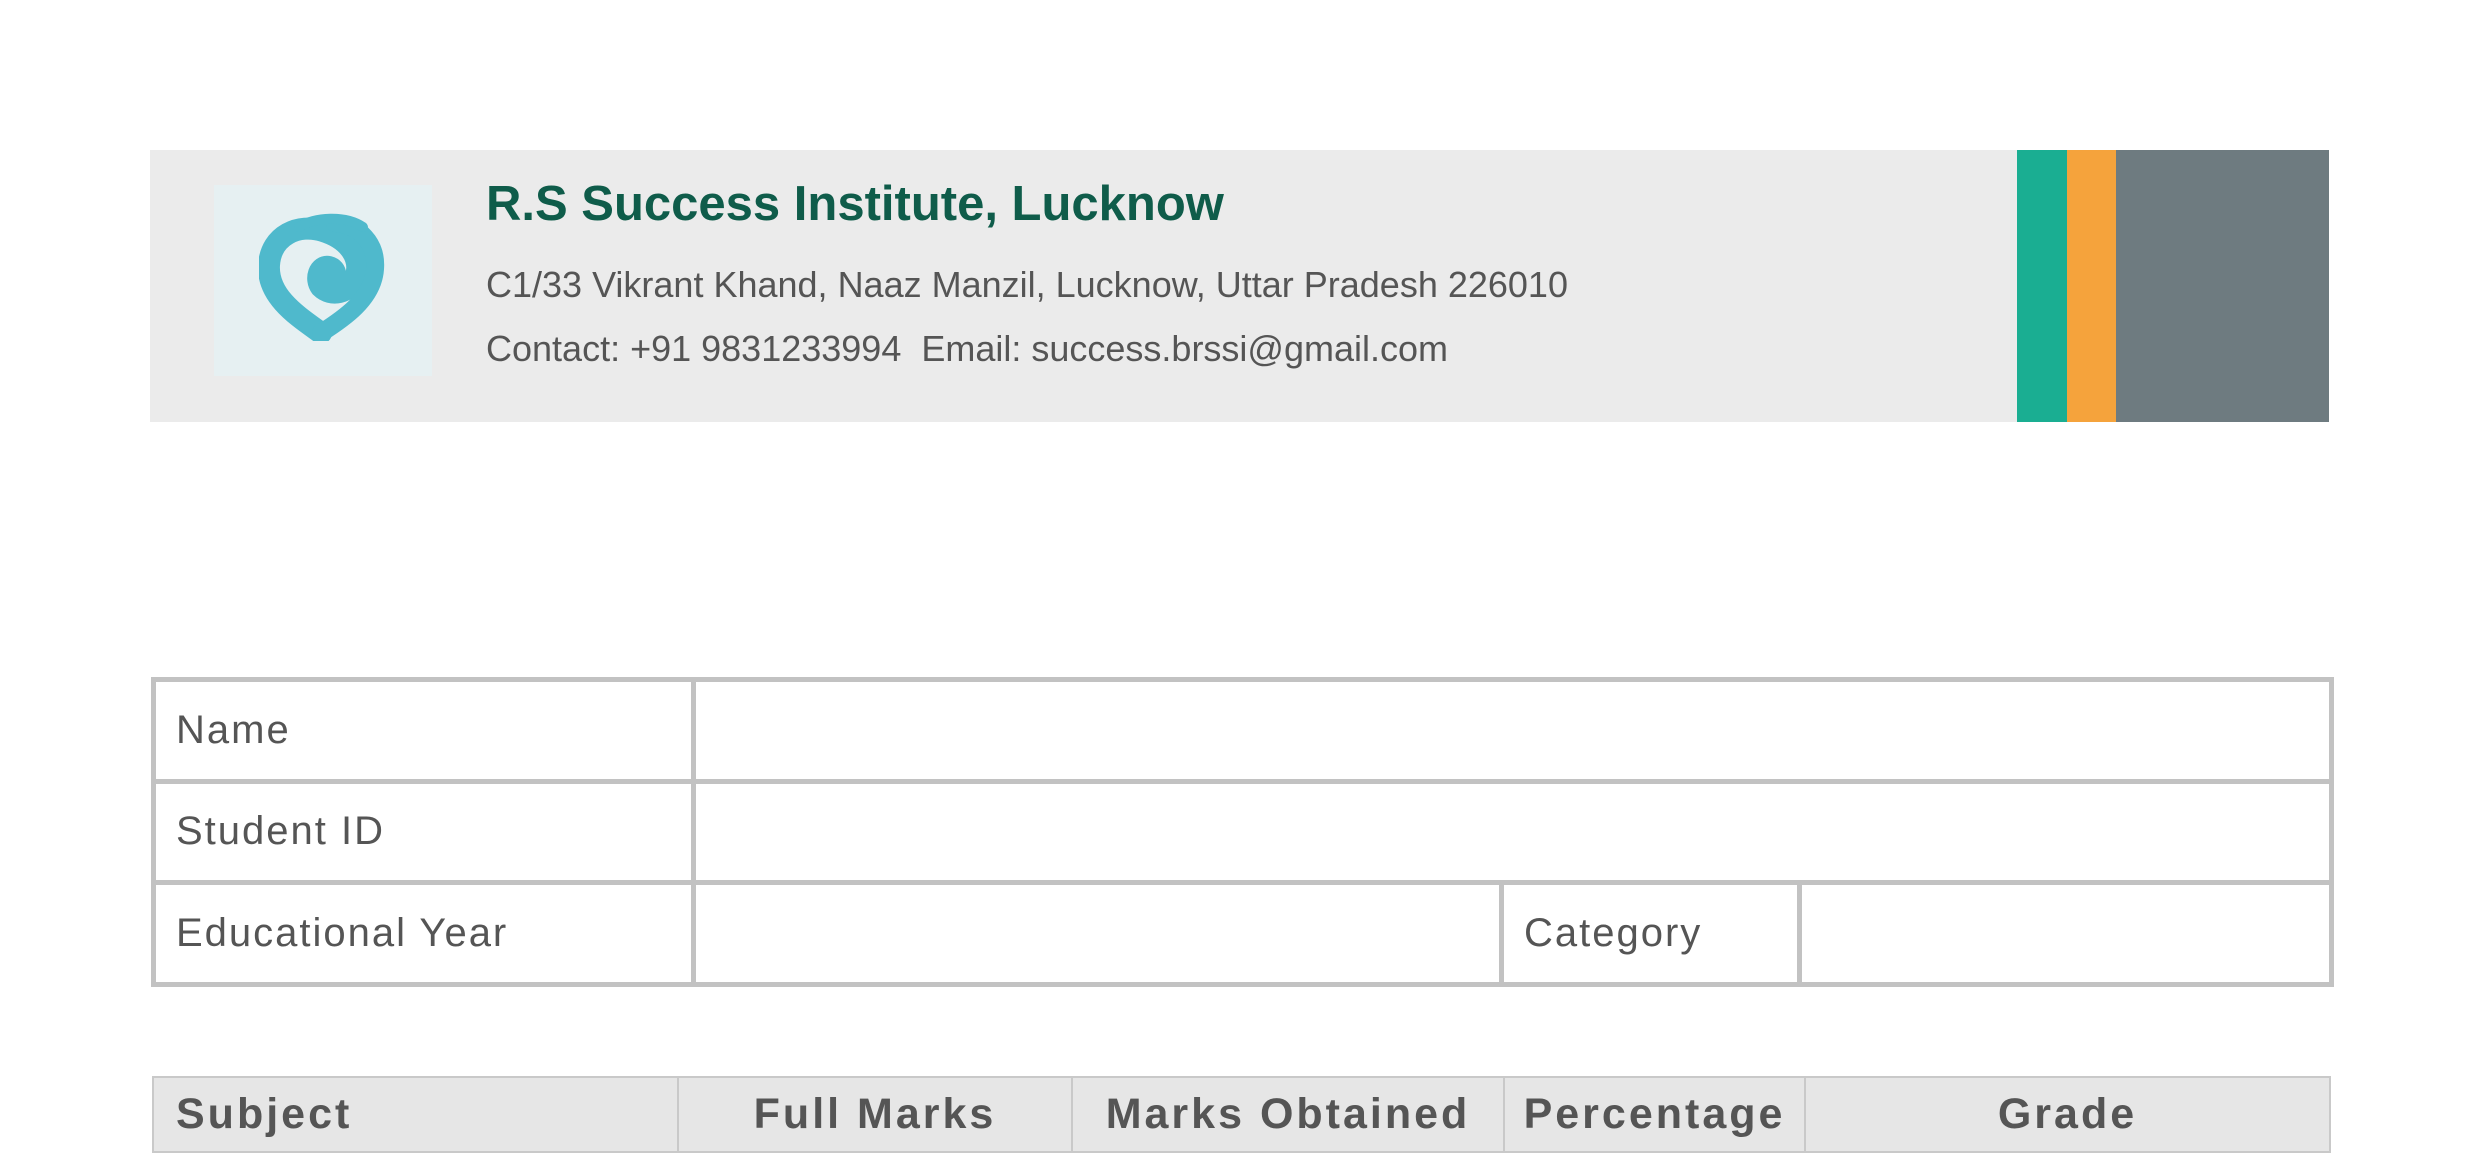  I want to click on educational-year-row: Educational Year Category, so click(1243, 933).